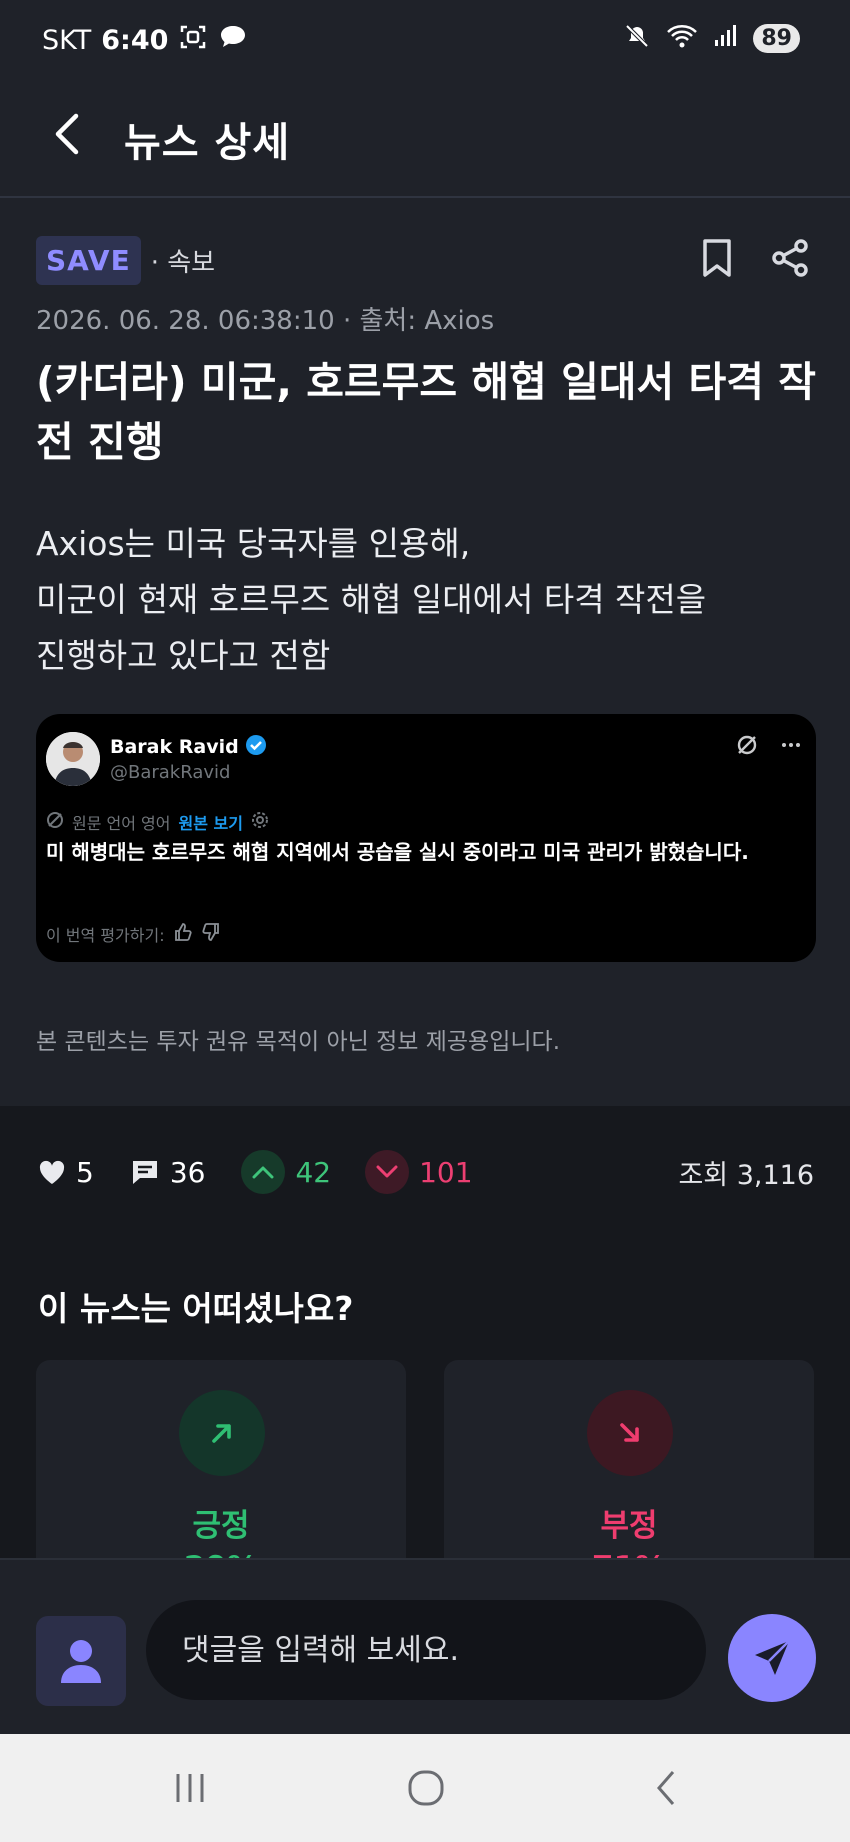 This screenshot has height=1842, width=850. I want to click on screenshot-icon, so click(193, 40).